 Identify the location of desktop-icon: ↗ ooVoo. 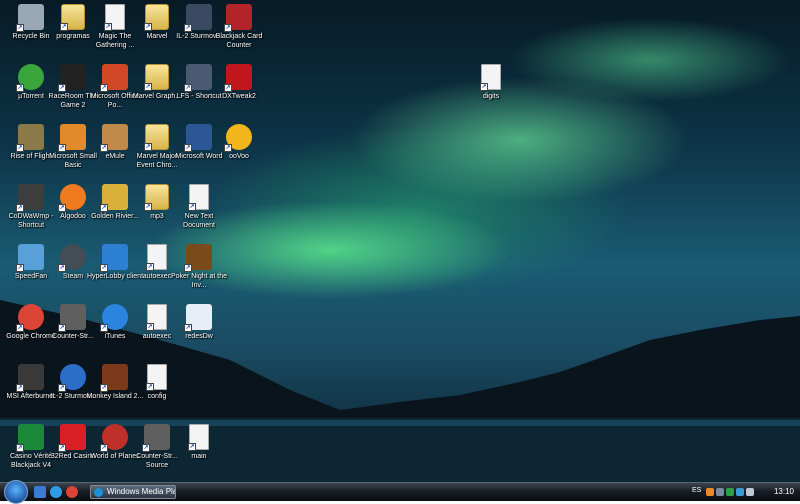
(239, 152).